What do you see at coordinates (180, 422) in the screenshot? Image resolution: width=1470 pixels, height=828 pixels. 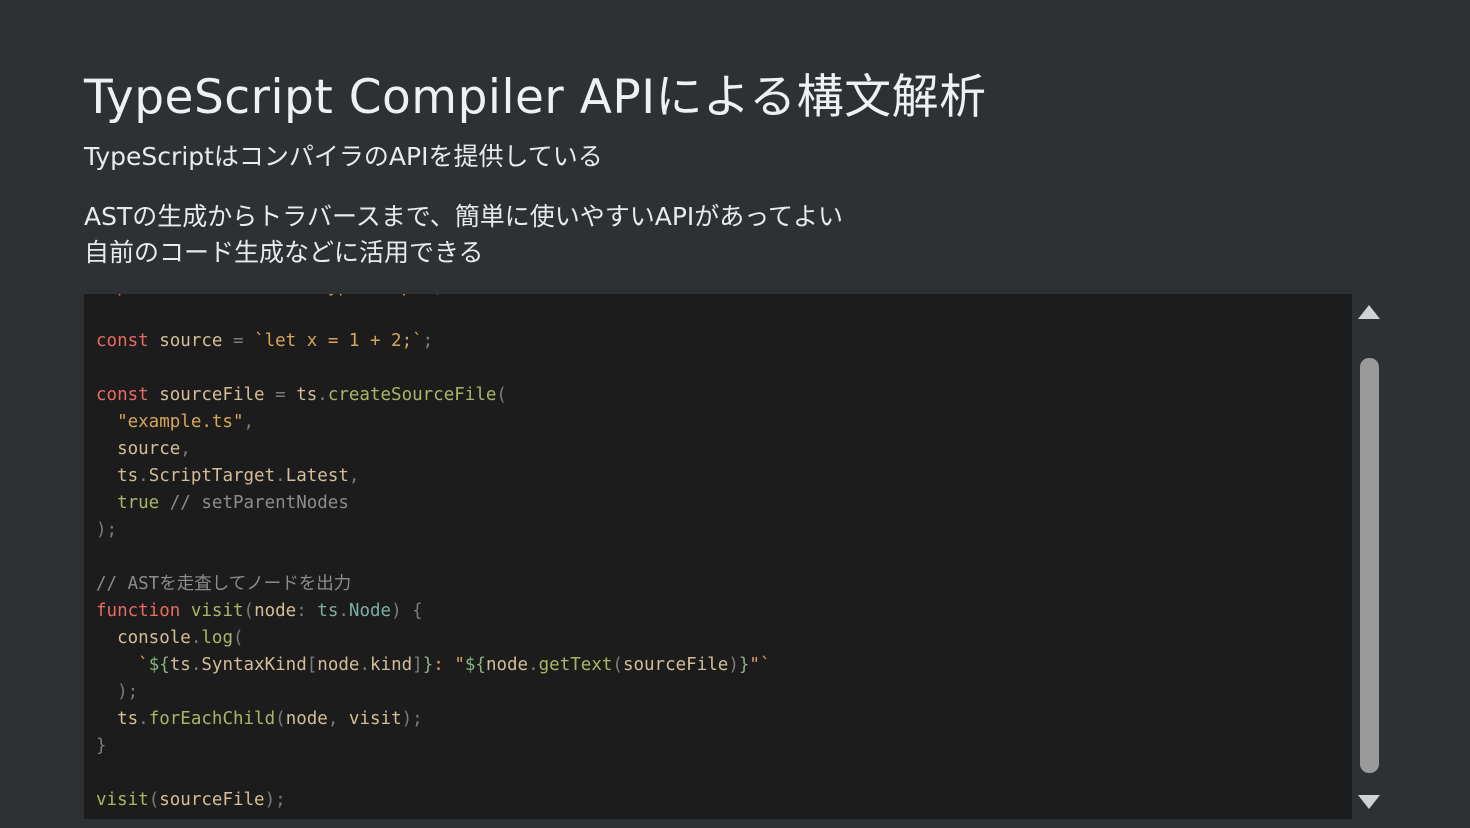 I see `code-token: "example.ts"` at bounding box center [180, 422].